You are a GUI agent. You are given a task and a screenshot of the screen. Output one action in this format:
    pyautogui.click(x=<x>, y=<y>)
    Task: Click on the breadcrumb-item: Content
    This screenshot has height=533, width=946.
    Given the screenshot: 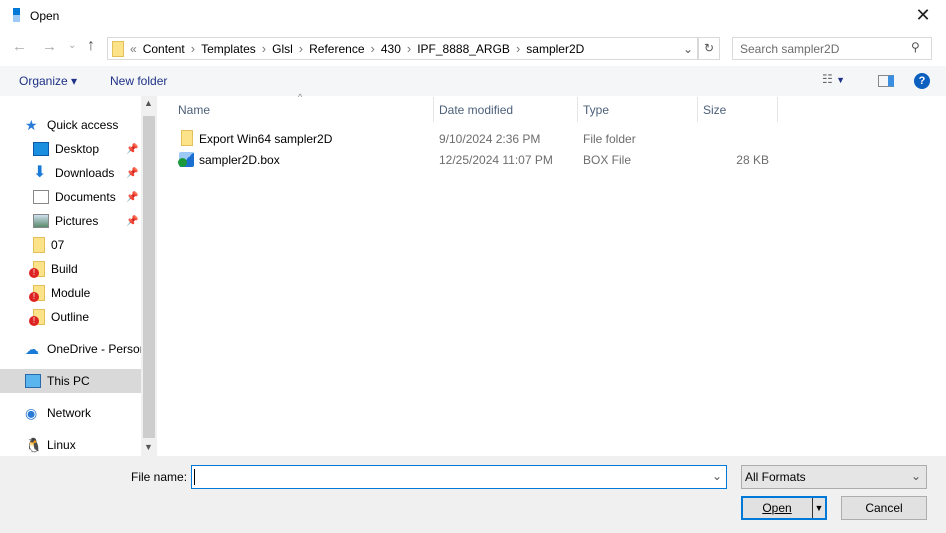 What is the action you would take?
    pyautogui.click(x=164, y=49)
    